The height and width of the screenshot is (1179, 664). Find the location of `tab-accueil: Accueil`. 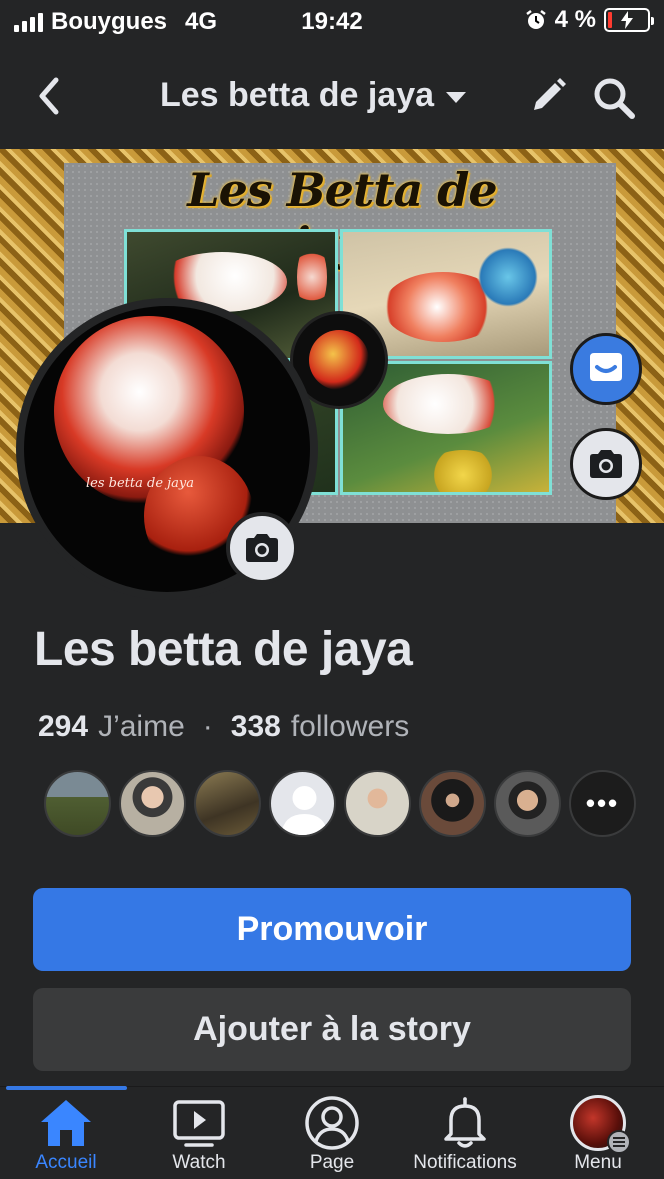

tab-accueil: Accueil is located at coordinates (66, 1136).